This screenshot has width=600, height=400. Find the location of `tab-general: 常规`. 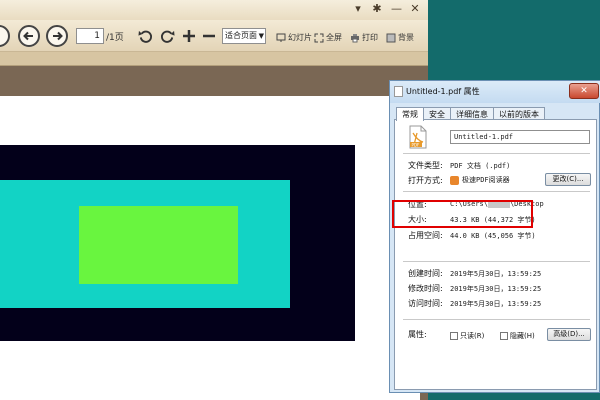

tab-general: 常规 is located at coordinates (410, 114).